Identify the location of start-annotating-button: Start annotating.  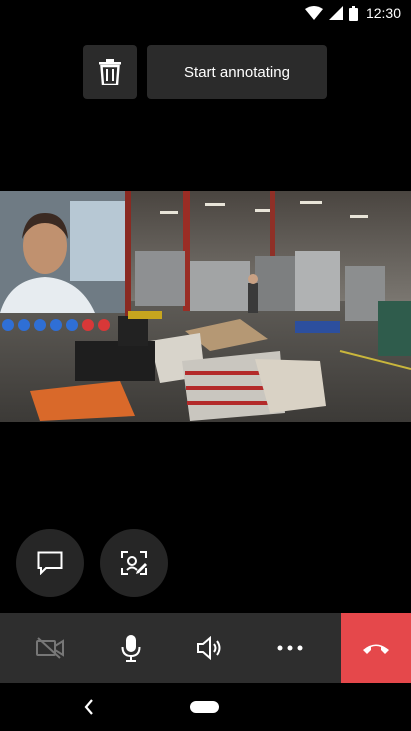
(237, 72).